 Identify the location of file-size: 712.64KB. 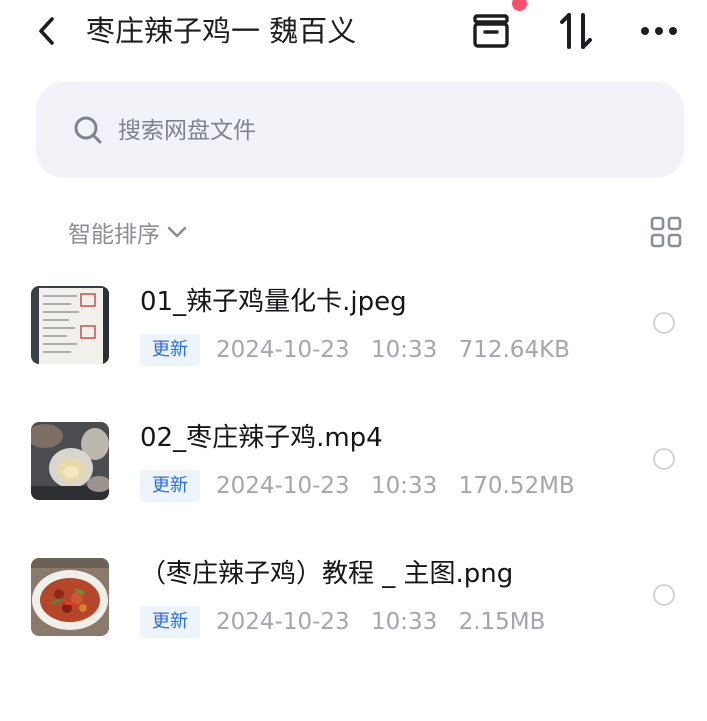
(514, 350).